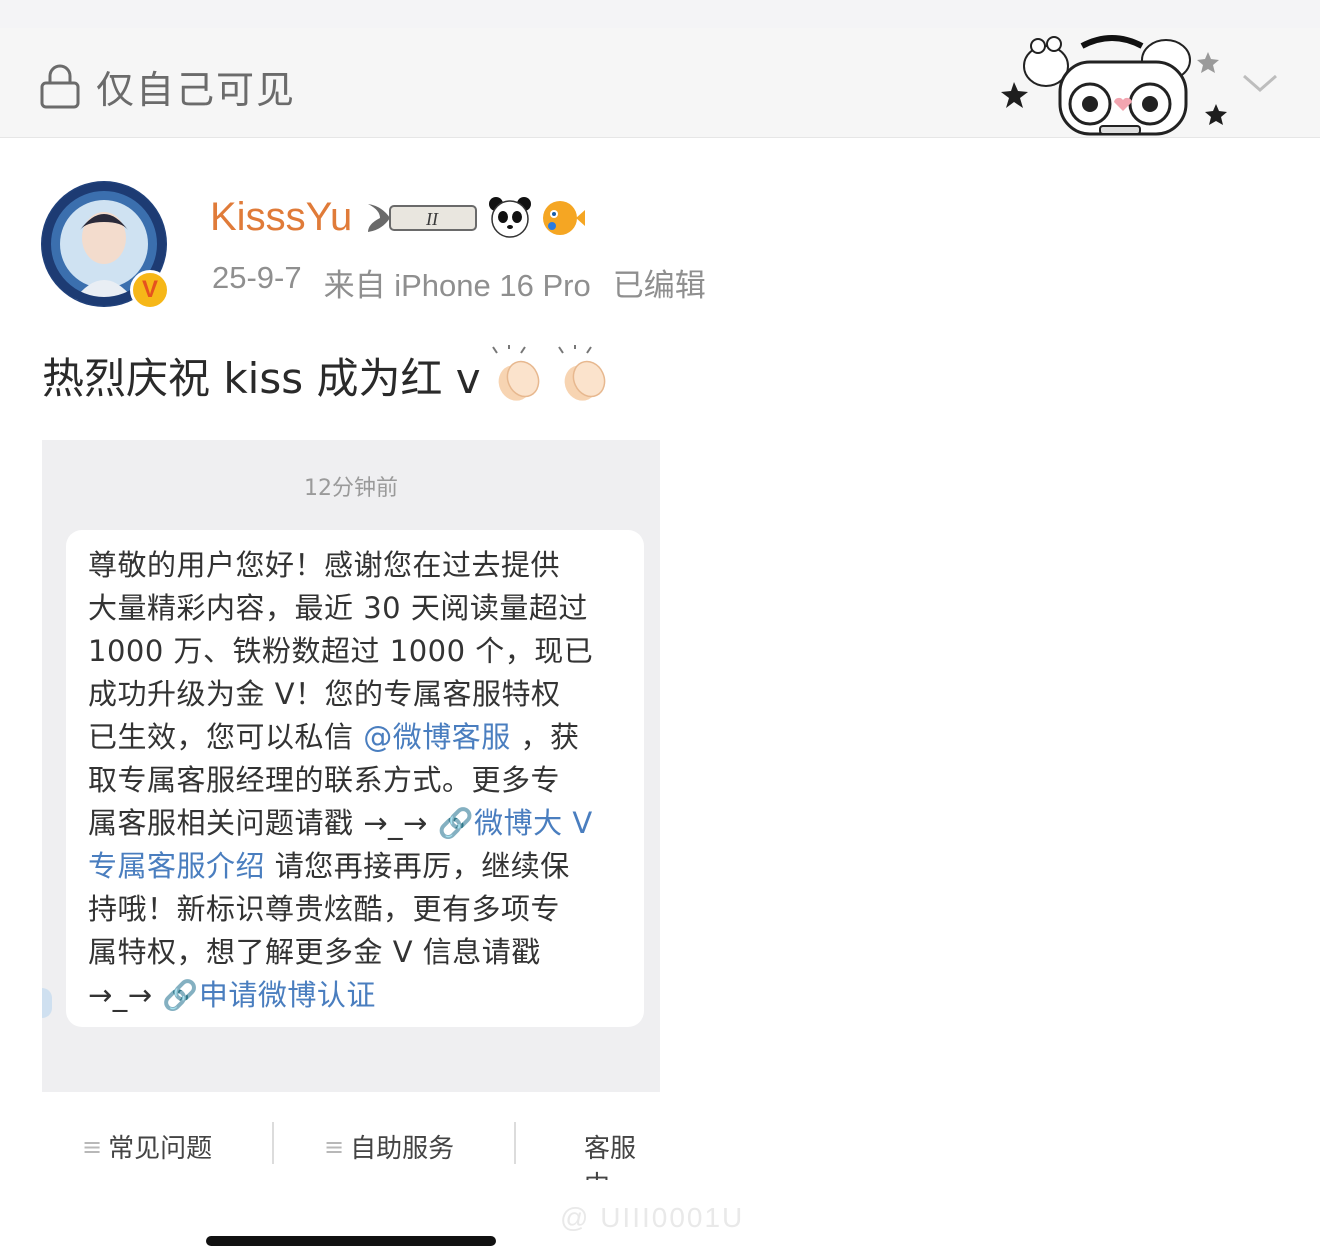  I want to click on cartoon-sticker, so click(1114, 85).